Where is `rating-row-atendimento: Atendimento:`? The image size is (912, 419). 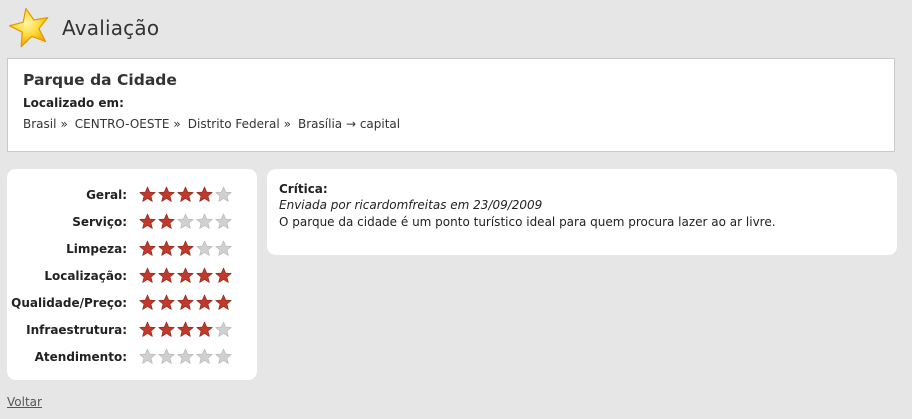 rating-row-atendimento: Atendimento: is located at coordinates (132, 356).